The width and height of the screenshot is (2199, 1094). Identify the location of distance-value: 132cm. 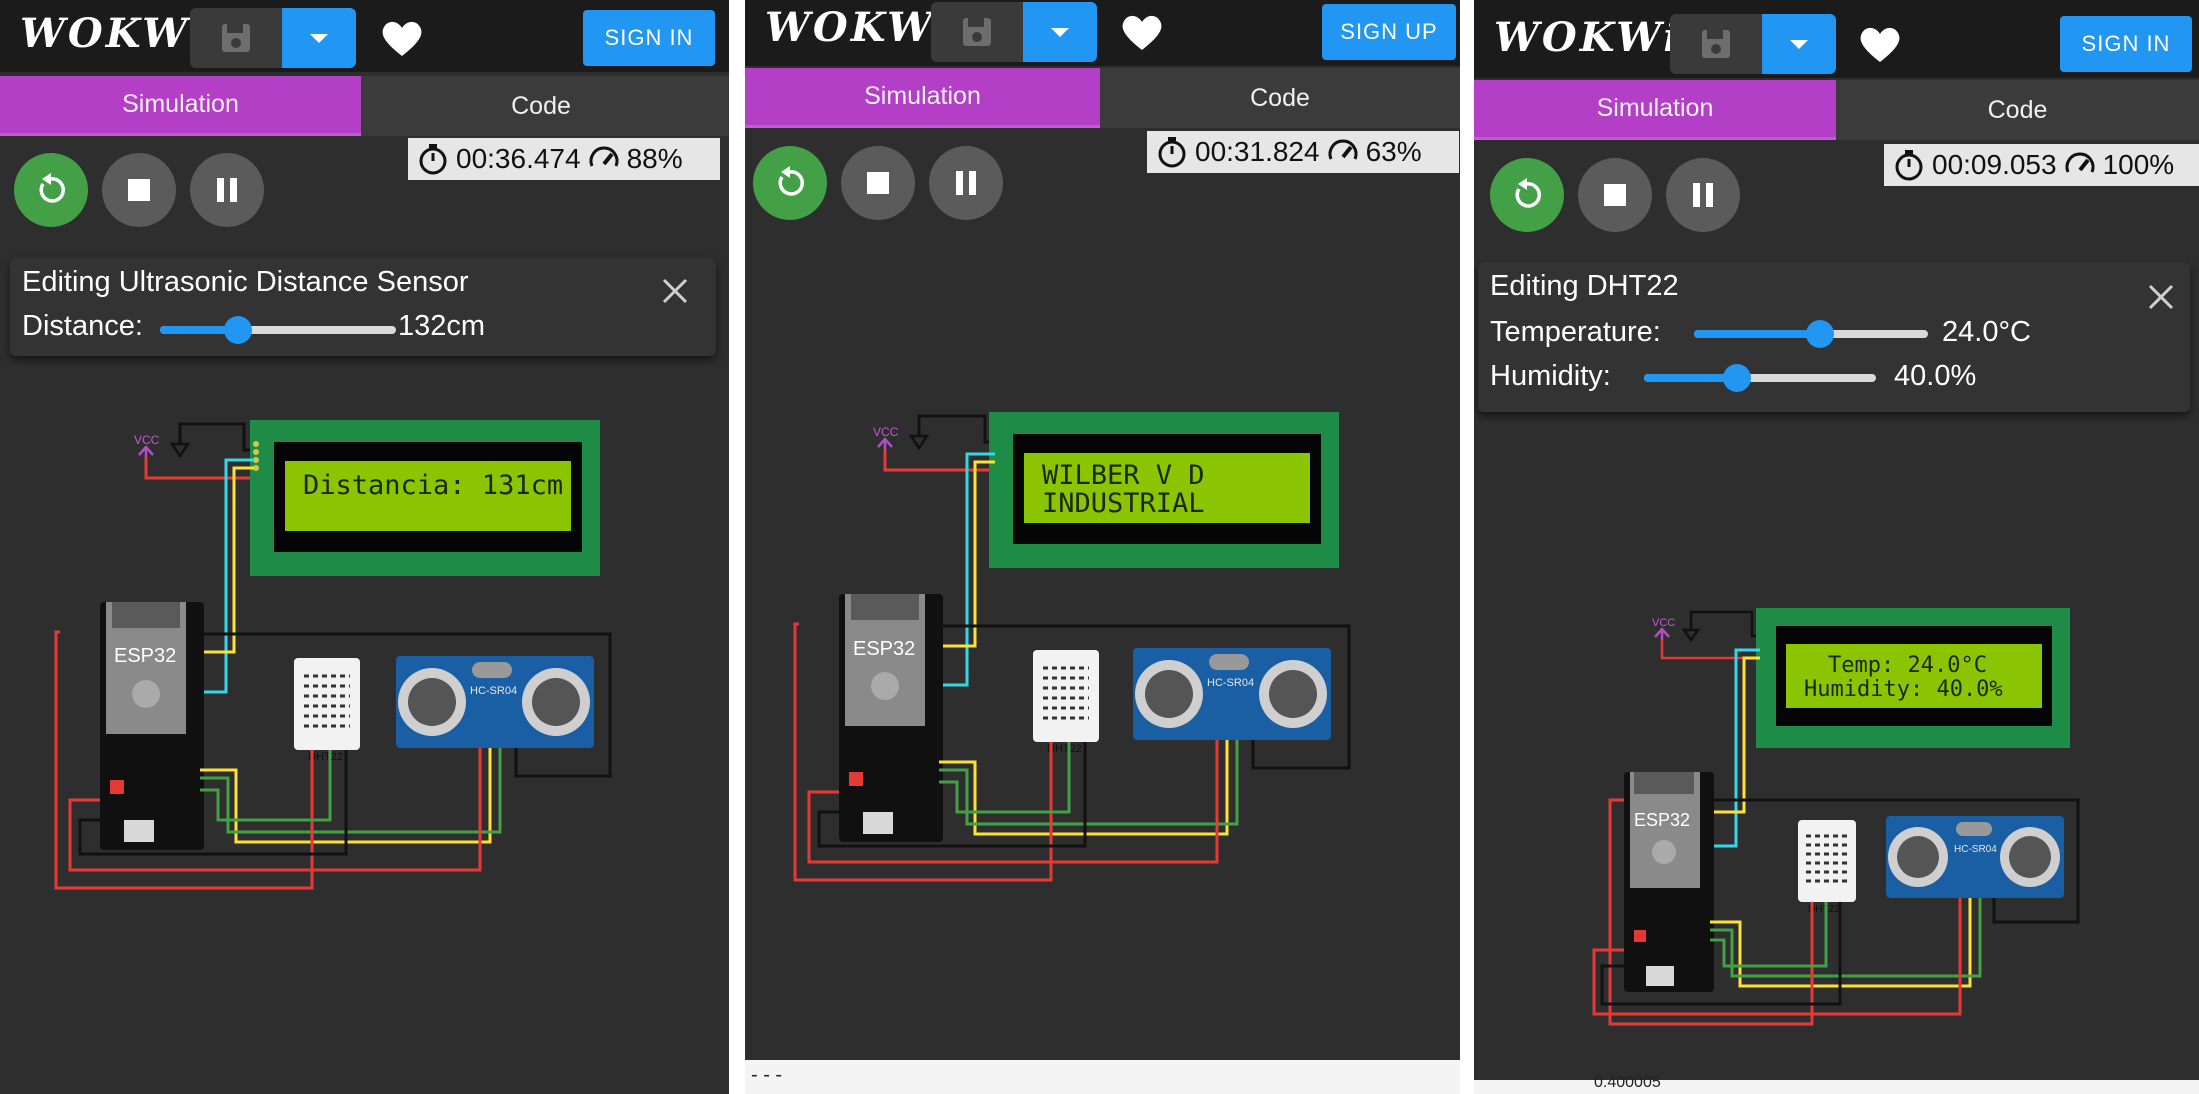
(442, 326).